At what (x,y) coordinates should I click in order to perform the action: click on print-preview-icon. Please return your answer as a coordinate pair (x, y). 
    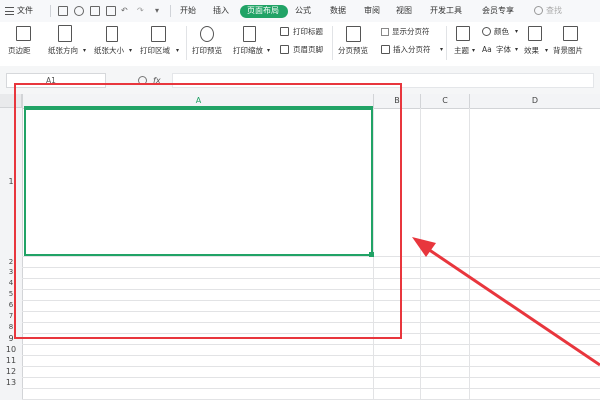
    Looking at the image, I should click on (207, 34).